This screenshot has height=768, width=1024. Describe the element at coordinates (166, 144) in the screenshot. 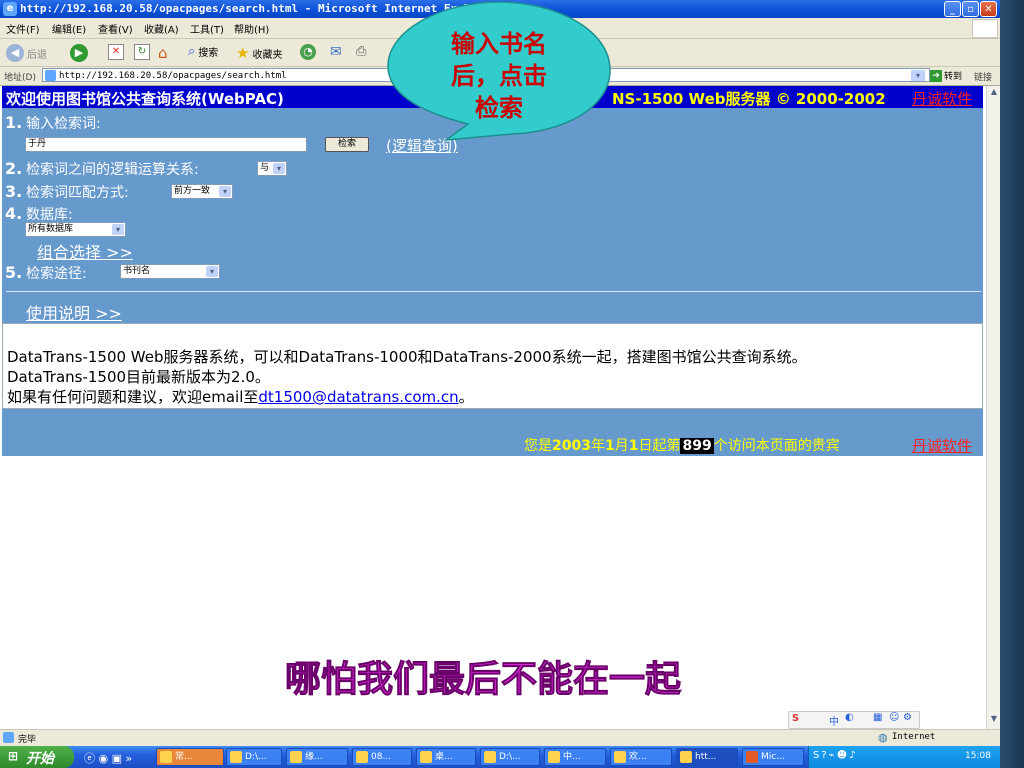

I see `search-term-input: 于丹` at that location.